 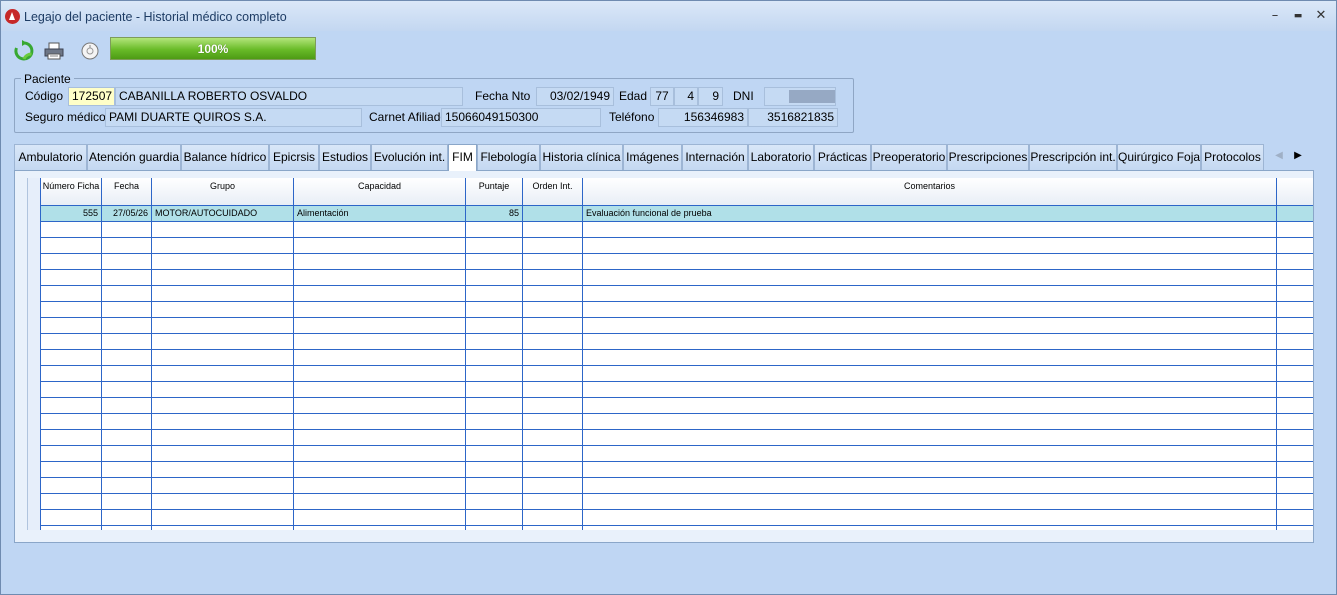 I want to click on table-cell: Alimentación, so click(x=380, y=214).